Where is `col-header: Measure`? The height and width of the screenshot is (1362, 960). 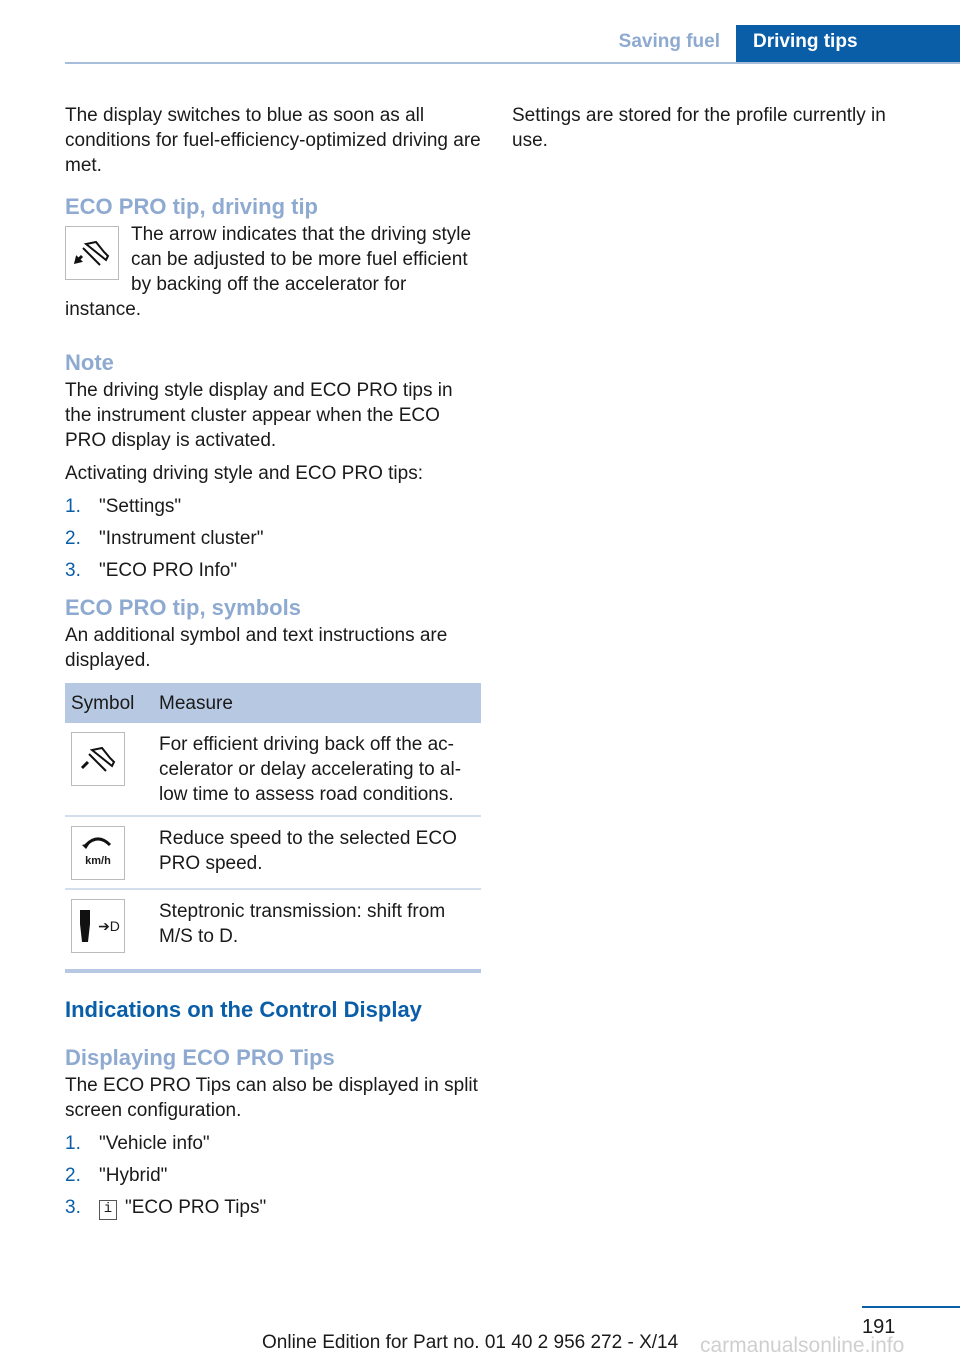
col-header: Measure is located at coordinates (317, 703).